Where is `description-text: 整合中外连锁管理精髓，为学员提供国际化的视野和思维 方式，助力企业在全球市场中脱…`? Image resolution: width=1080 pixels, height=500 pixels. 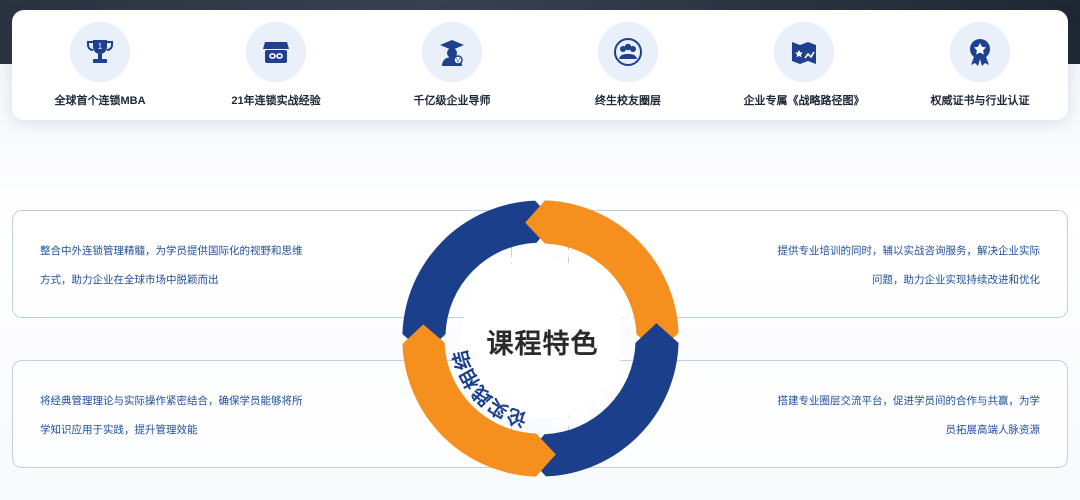
description-text: 整合中外连锁管理精髓，为学员提供国际化的视野和思维 方式，助力企业在全球市场中脱… is located at coordinates (185, 266).